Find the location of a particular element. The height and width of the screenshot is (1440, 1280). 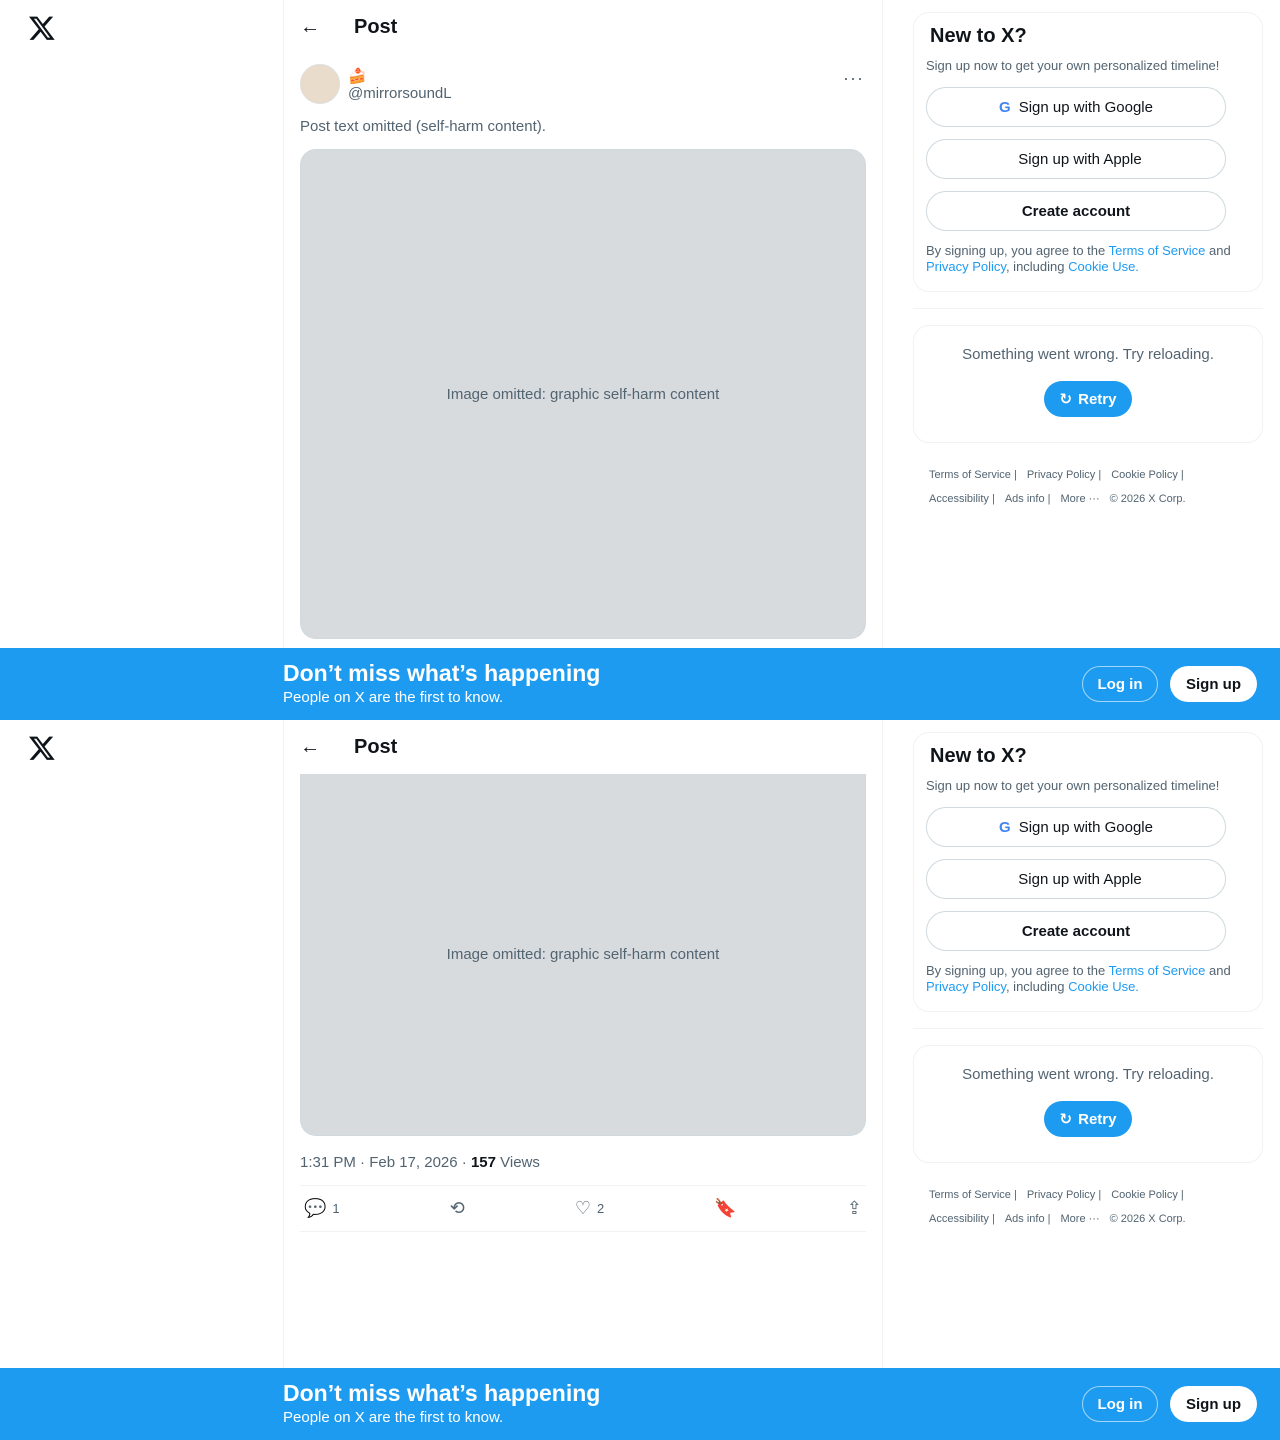

post-metadata: 1:31 PM · Feb 17, 2026 · 157 Views is located at coordinates (583, 1161).